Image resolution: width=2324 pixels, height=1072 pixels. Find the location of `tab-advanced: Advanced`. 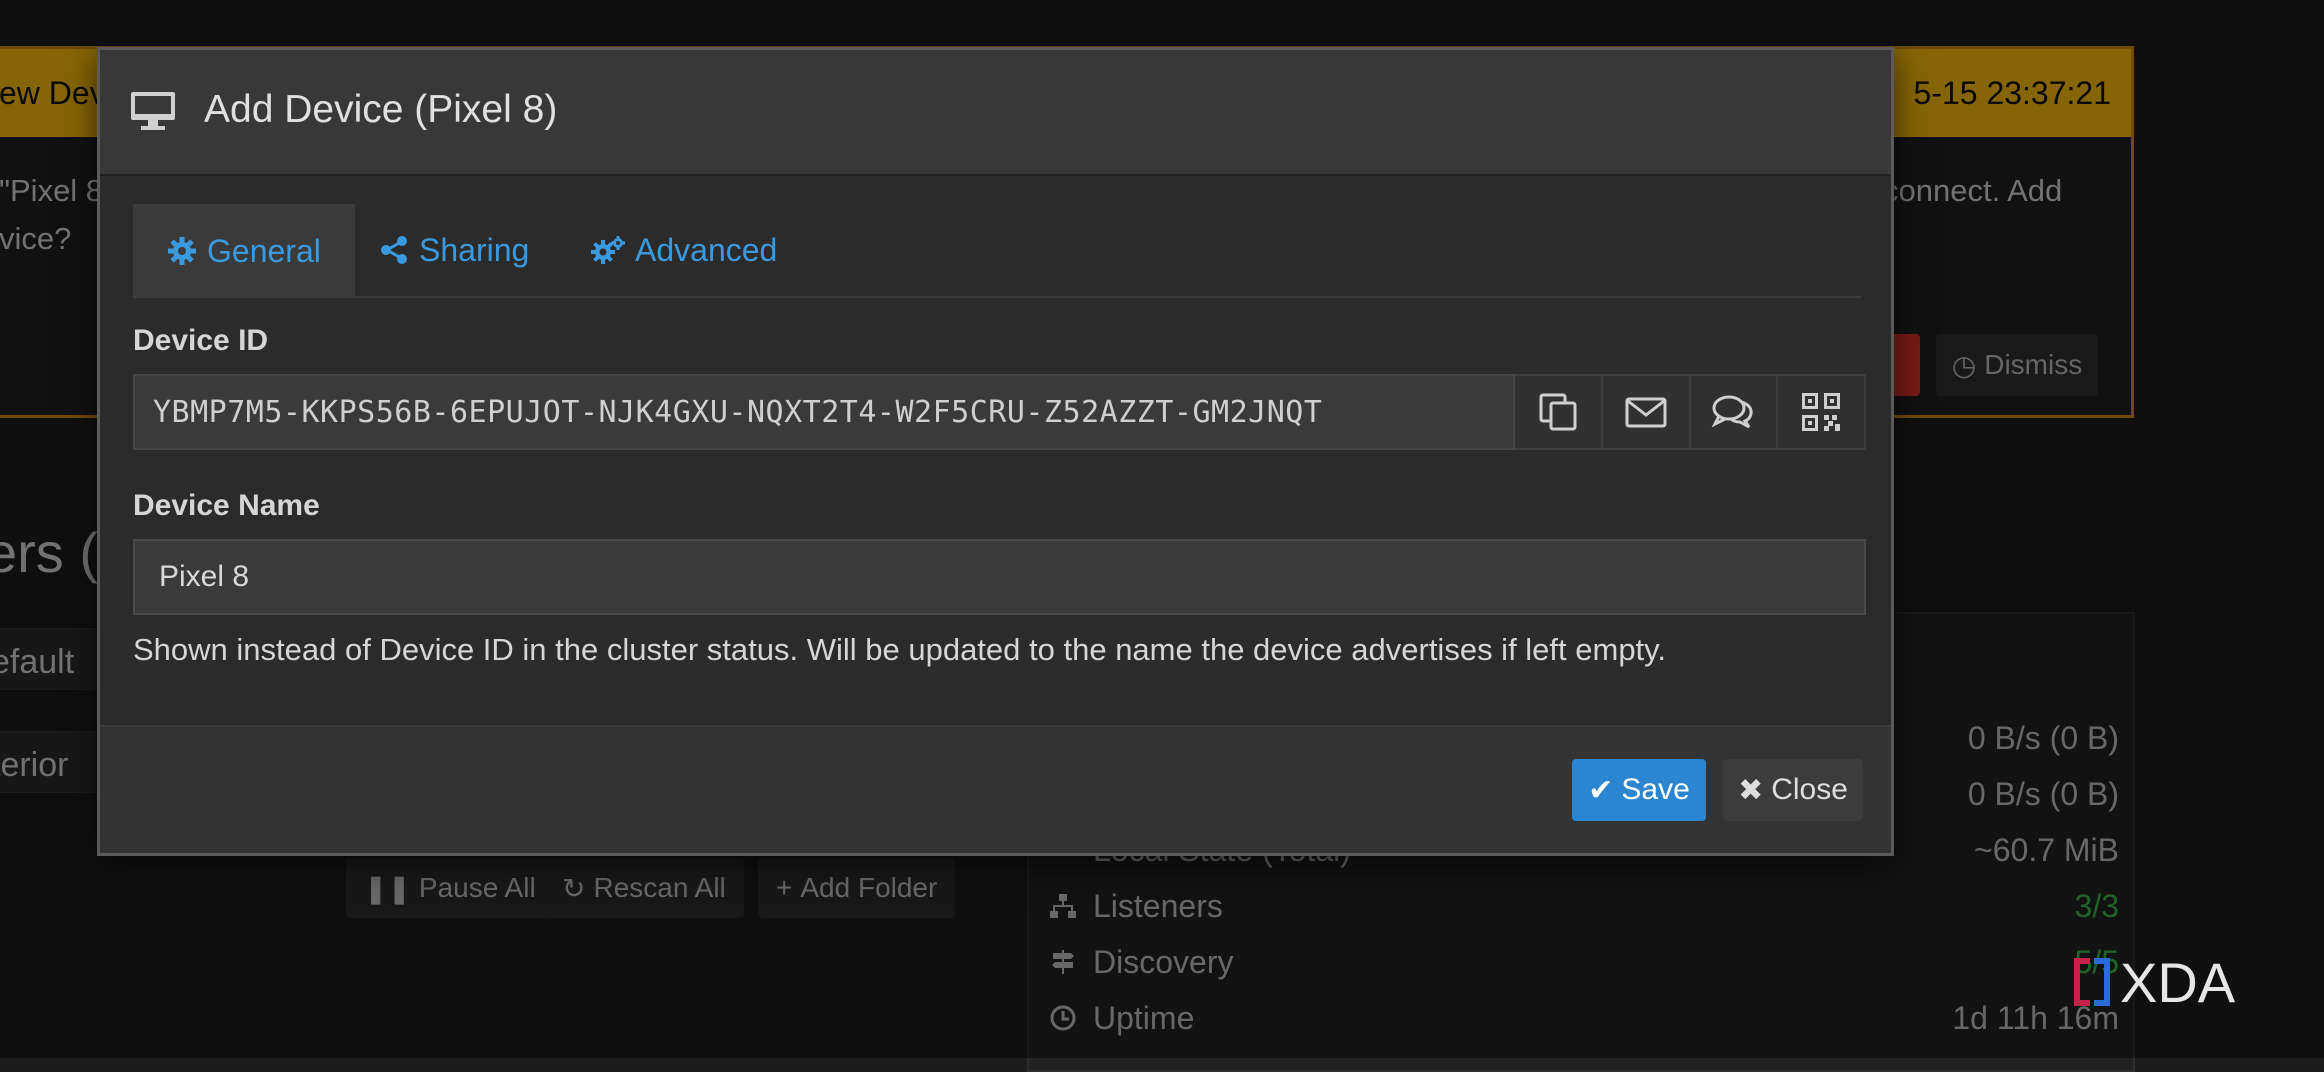

tab-advanced: Advanced is located at coordinates (684, 250).